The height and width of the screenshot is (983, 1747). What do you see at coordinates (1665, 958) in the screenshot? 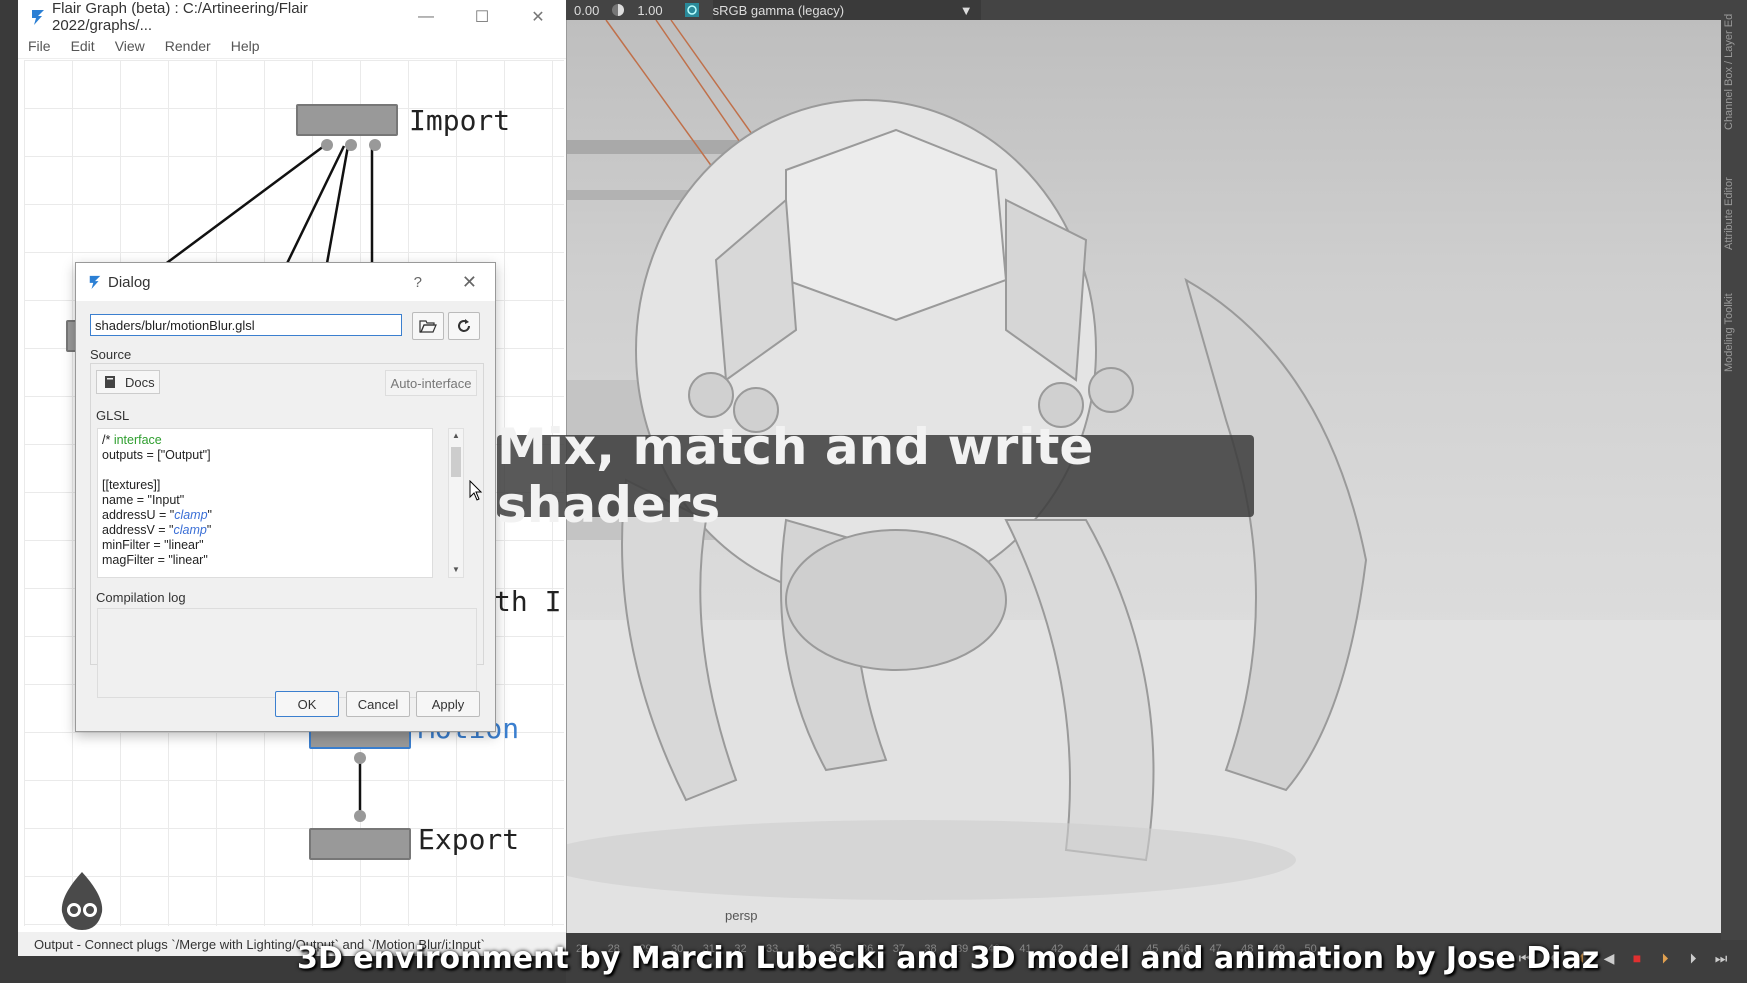
I see `next-key-icon: ⏵` at bounding box center [1665, 958].